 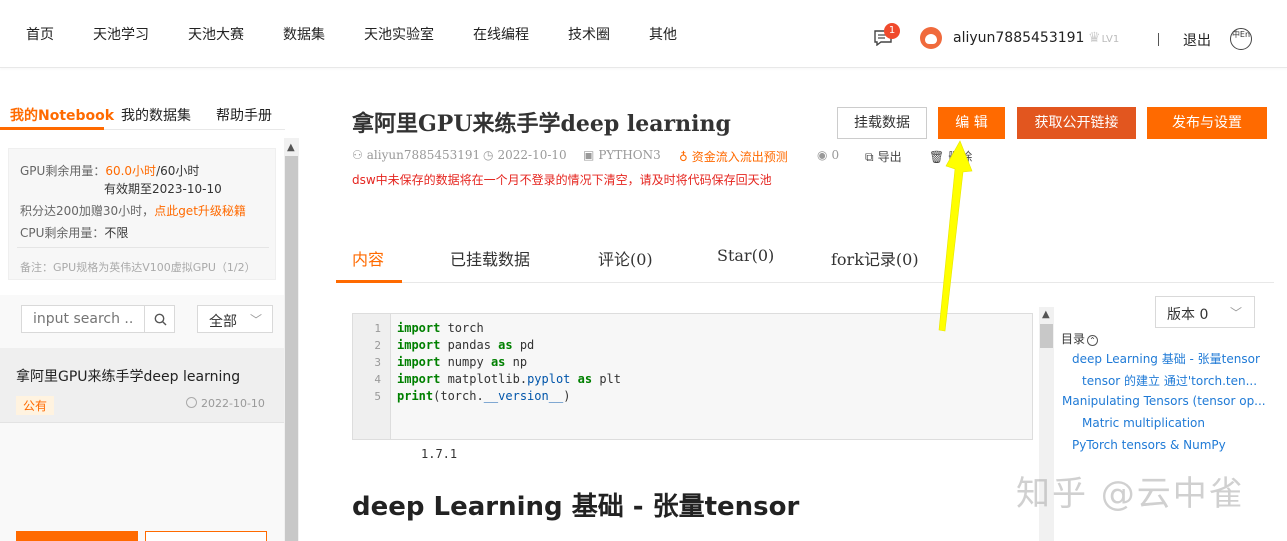 What do you see at coordinates (1094, 38) in the screenshot?
I see `crown-icon: ♛` at bounding box center [1094, 38].